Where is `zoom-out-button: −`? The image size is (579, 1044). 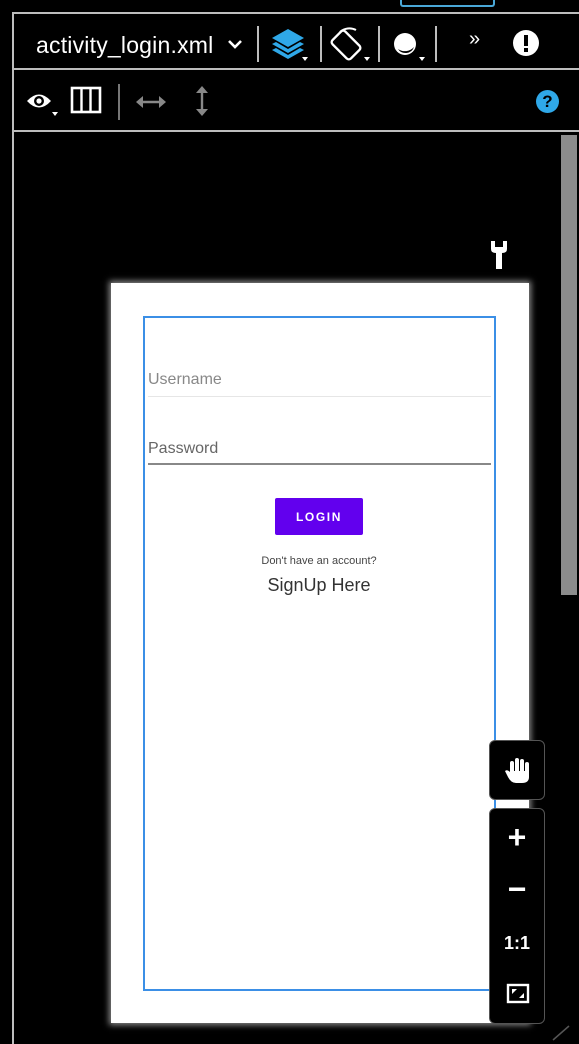 zoom-out-button: − is located at coordinates (517, 889).